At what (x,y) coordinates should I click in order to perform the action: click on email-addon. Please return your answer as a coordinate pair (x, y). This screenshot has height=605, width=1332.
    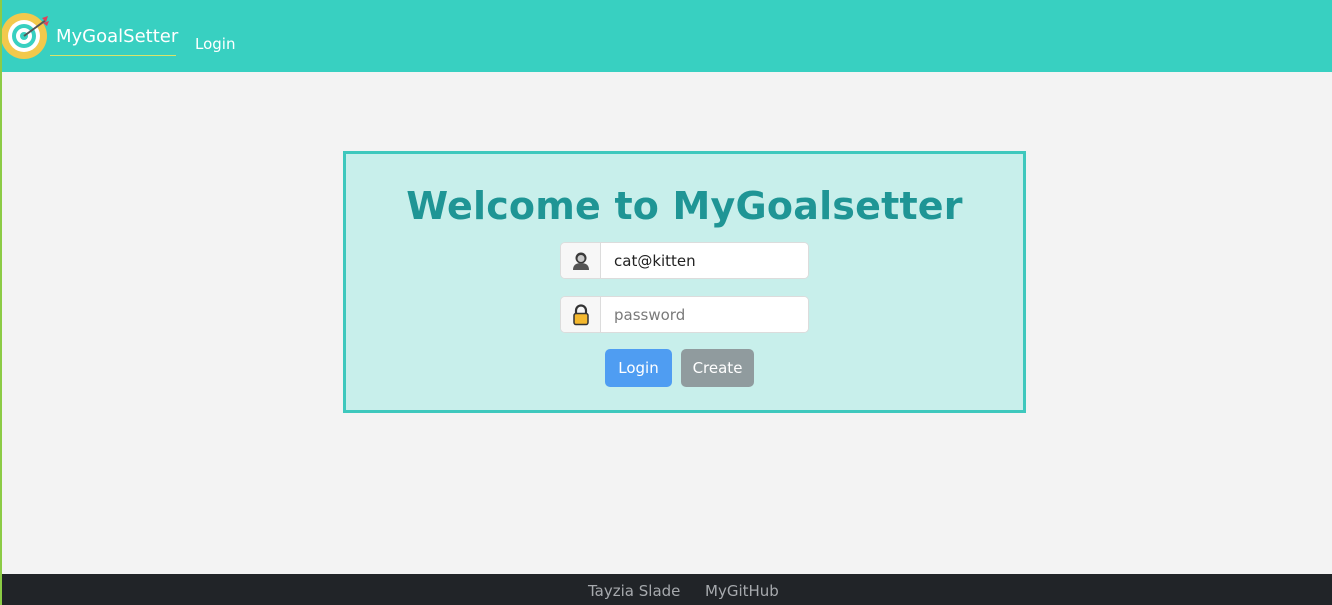
    Looking at the image, I should click on (581, 260).